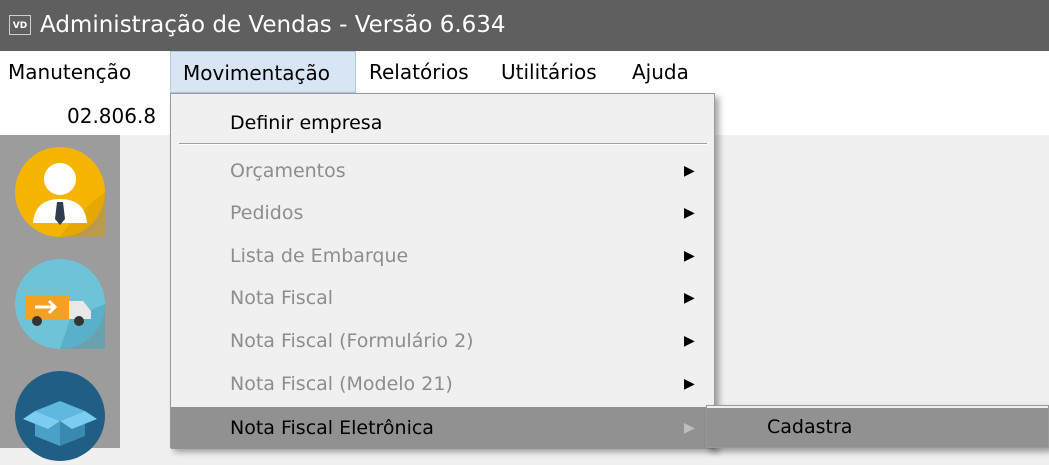 The width and height of the screenshot is (1049, 465). Describe the element at coordinates (419, 72) in the screenshot. I see `menu-relatorios: Relatórios` at that location.